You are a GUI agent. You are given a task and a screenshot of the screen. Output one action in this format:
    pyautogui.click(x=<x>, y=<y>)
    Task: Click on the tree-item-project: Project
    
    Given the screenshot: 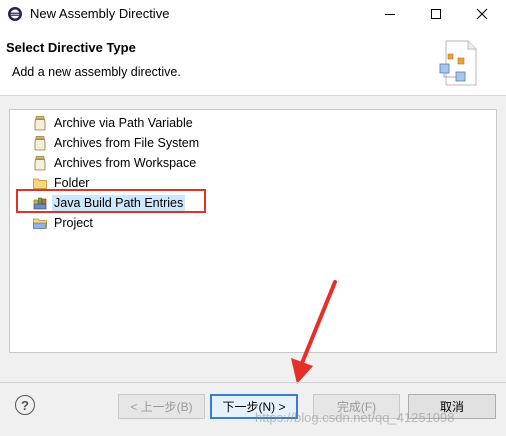 What is the action you would take?
    pyautogui.click(x=63, y=222)
    